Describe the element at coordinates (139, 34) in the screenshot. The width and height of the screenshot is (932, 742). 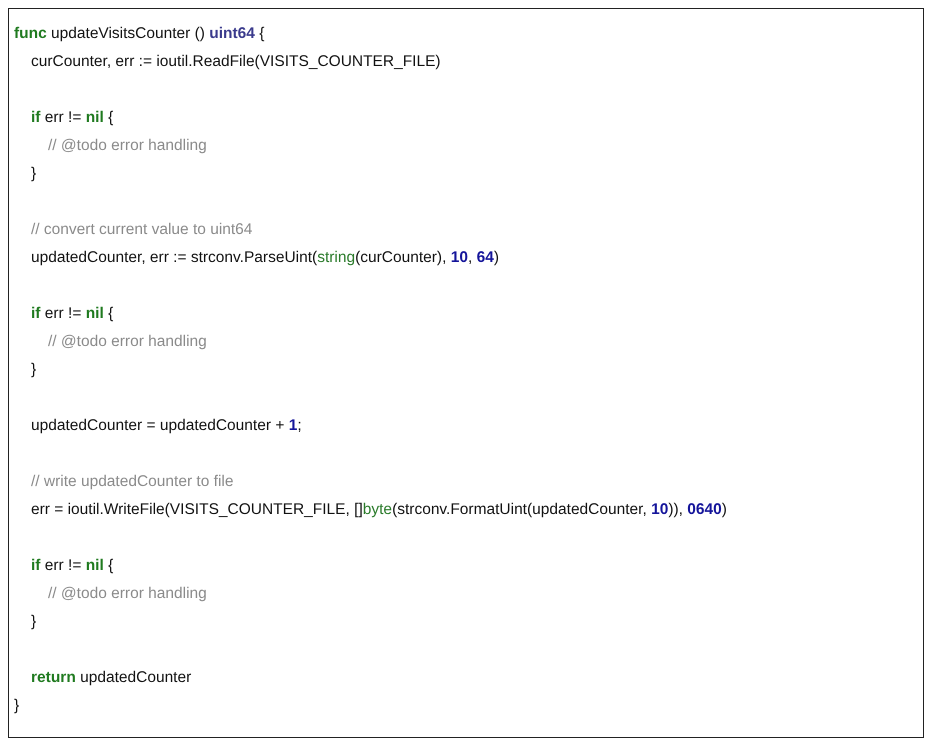
I see `code-line: func updateVisitsCounter () uint64 {` at that location.